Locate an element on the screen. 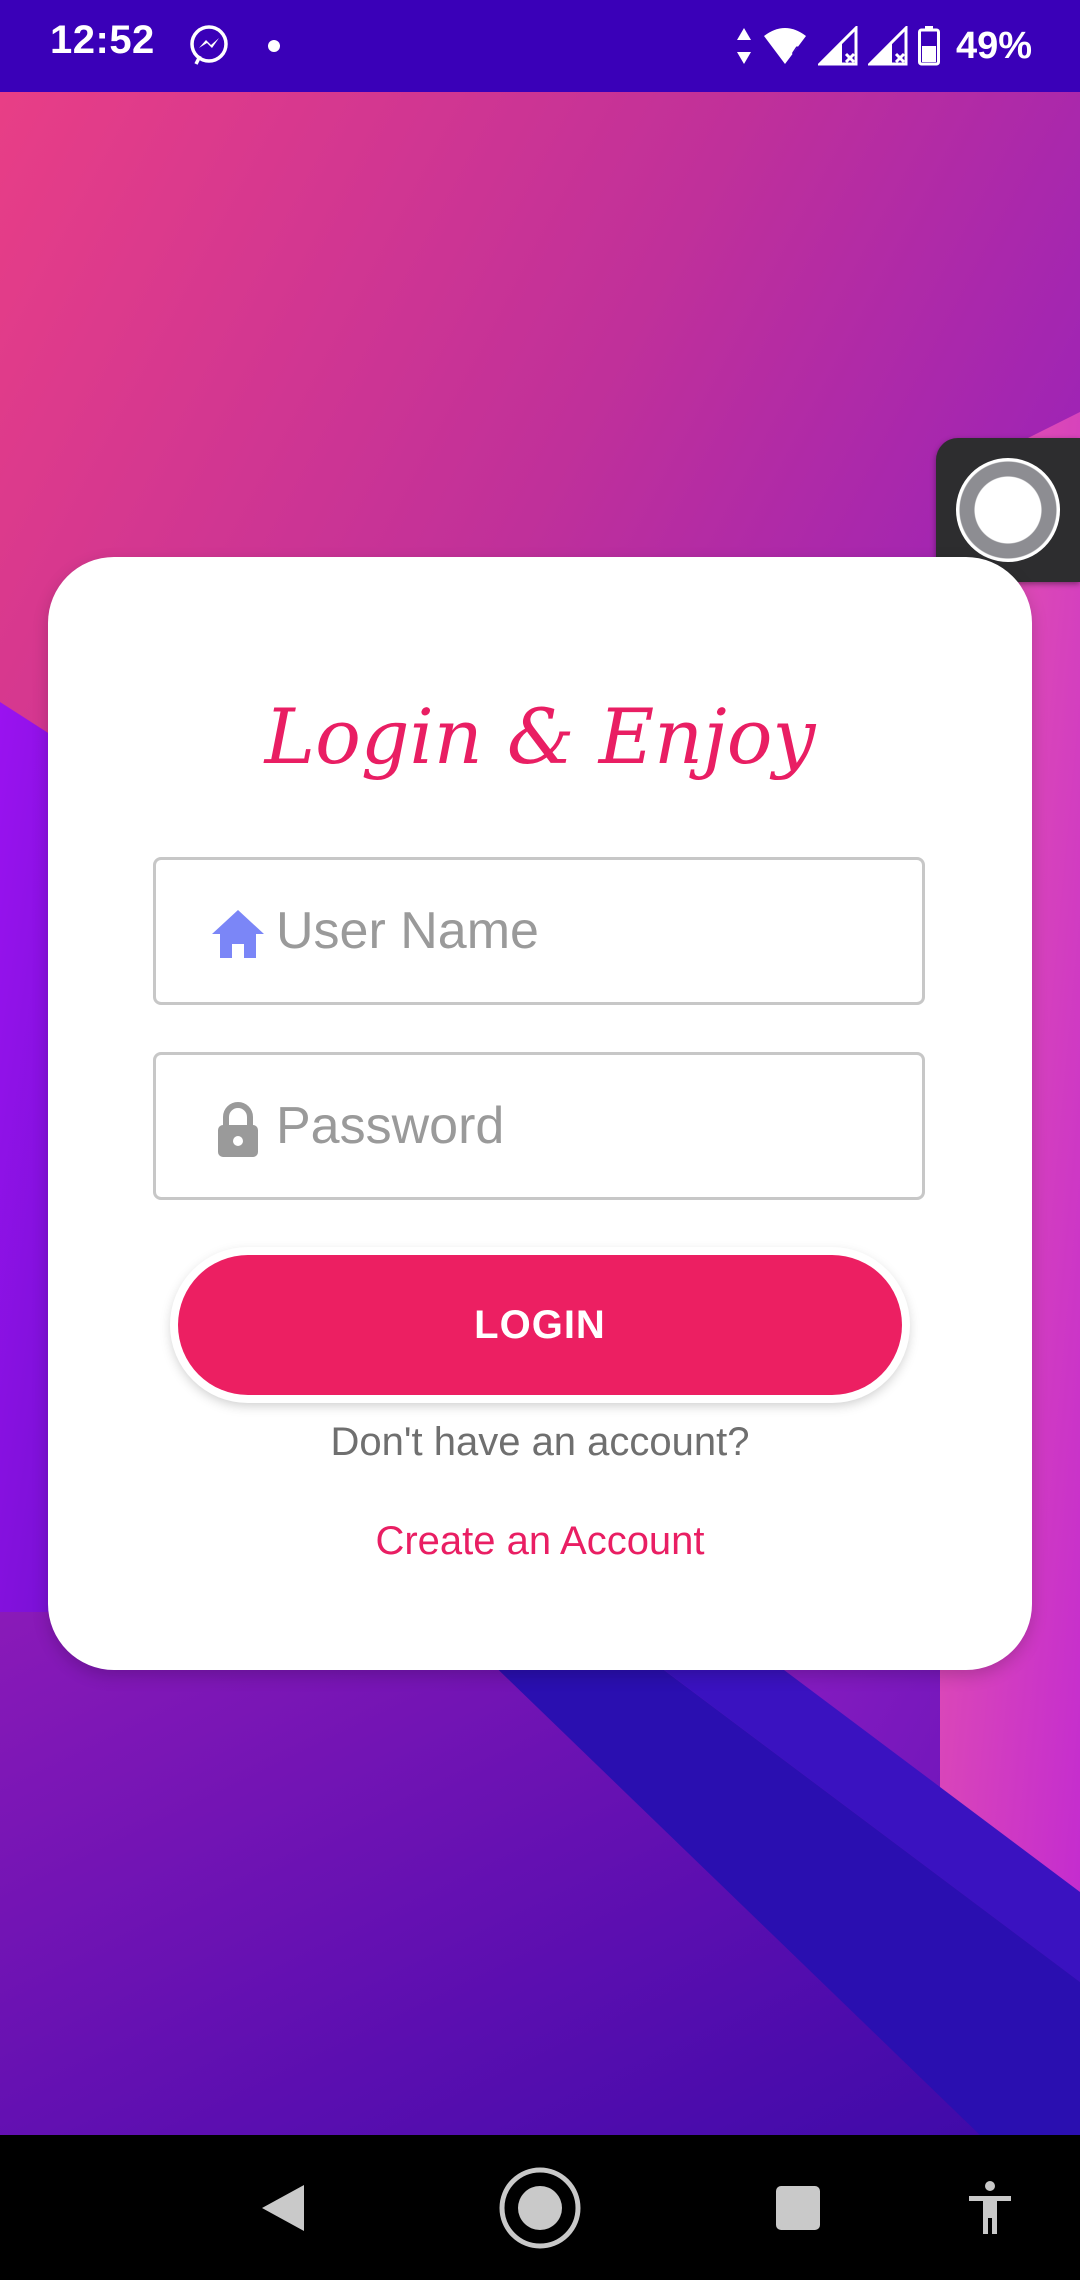 This screenshot has height=2280, width=1080. accessibility-icon is located at coordinates (990, 2207).